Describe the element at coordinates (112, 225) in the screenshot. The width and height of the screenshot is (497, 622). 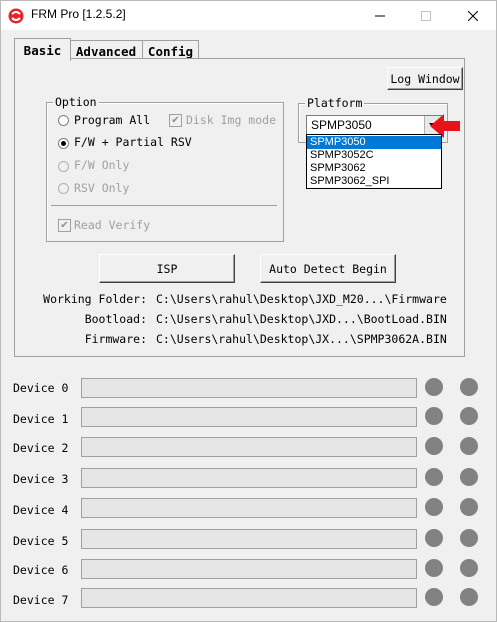
I see `read-verify-label: Read Verify` at that location.